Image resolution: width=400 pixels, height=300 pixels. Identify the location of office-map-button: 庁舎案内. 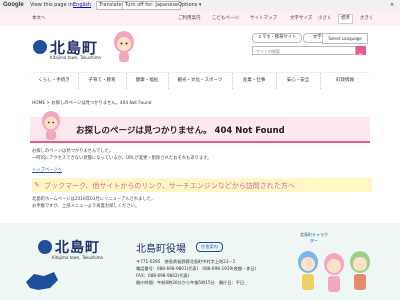
(209, 247).